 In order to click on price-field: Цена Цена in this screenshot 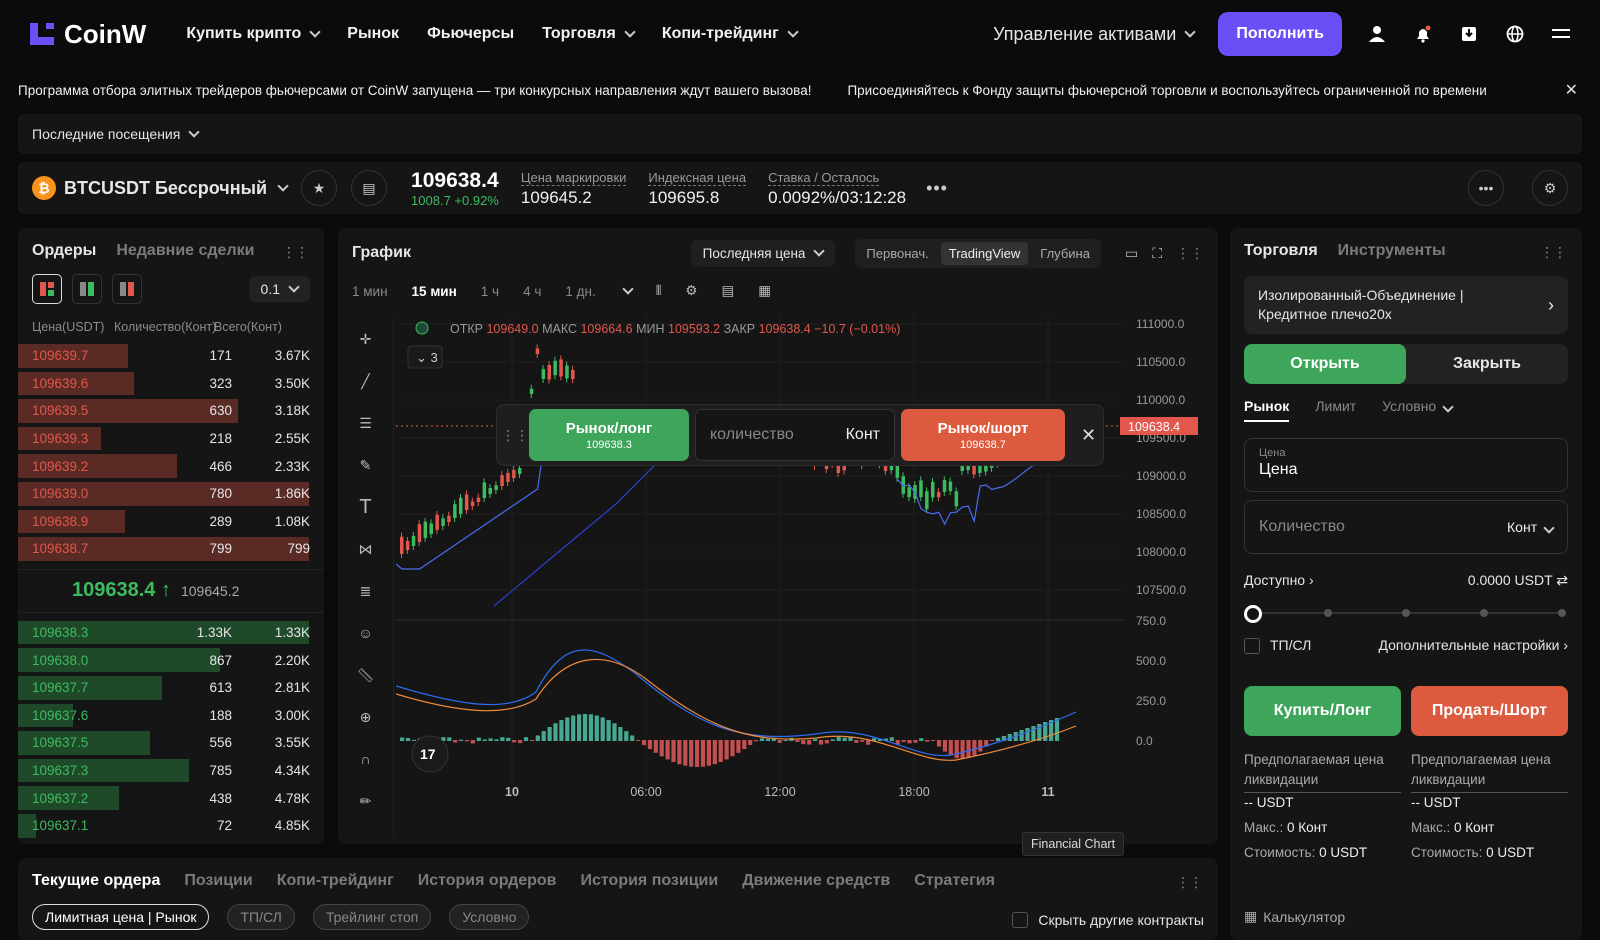, I will do `click(1406, 465)`.